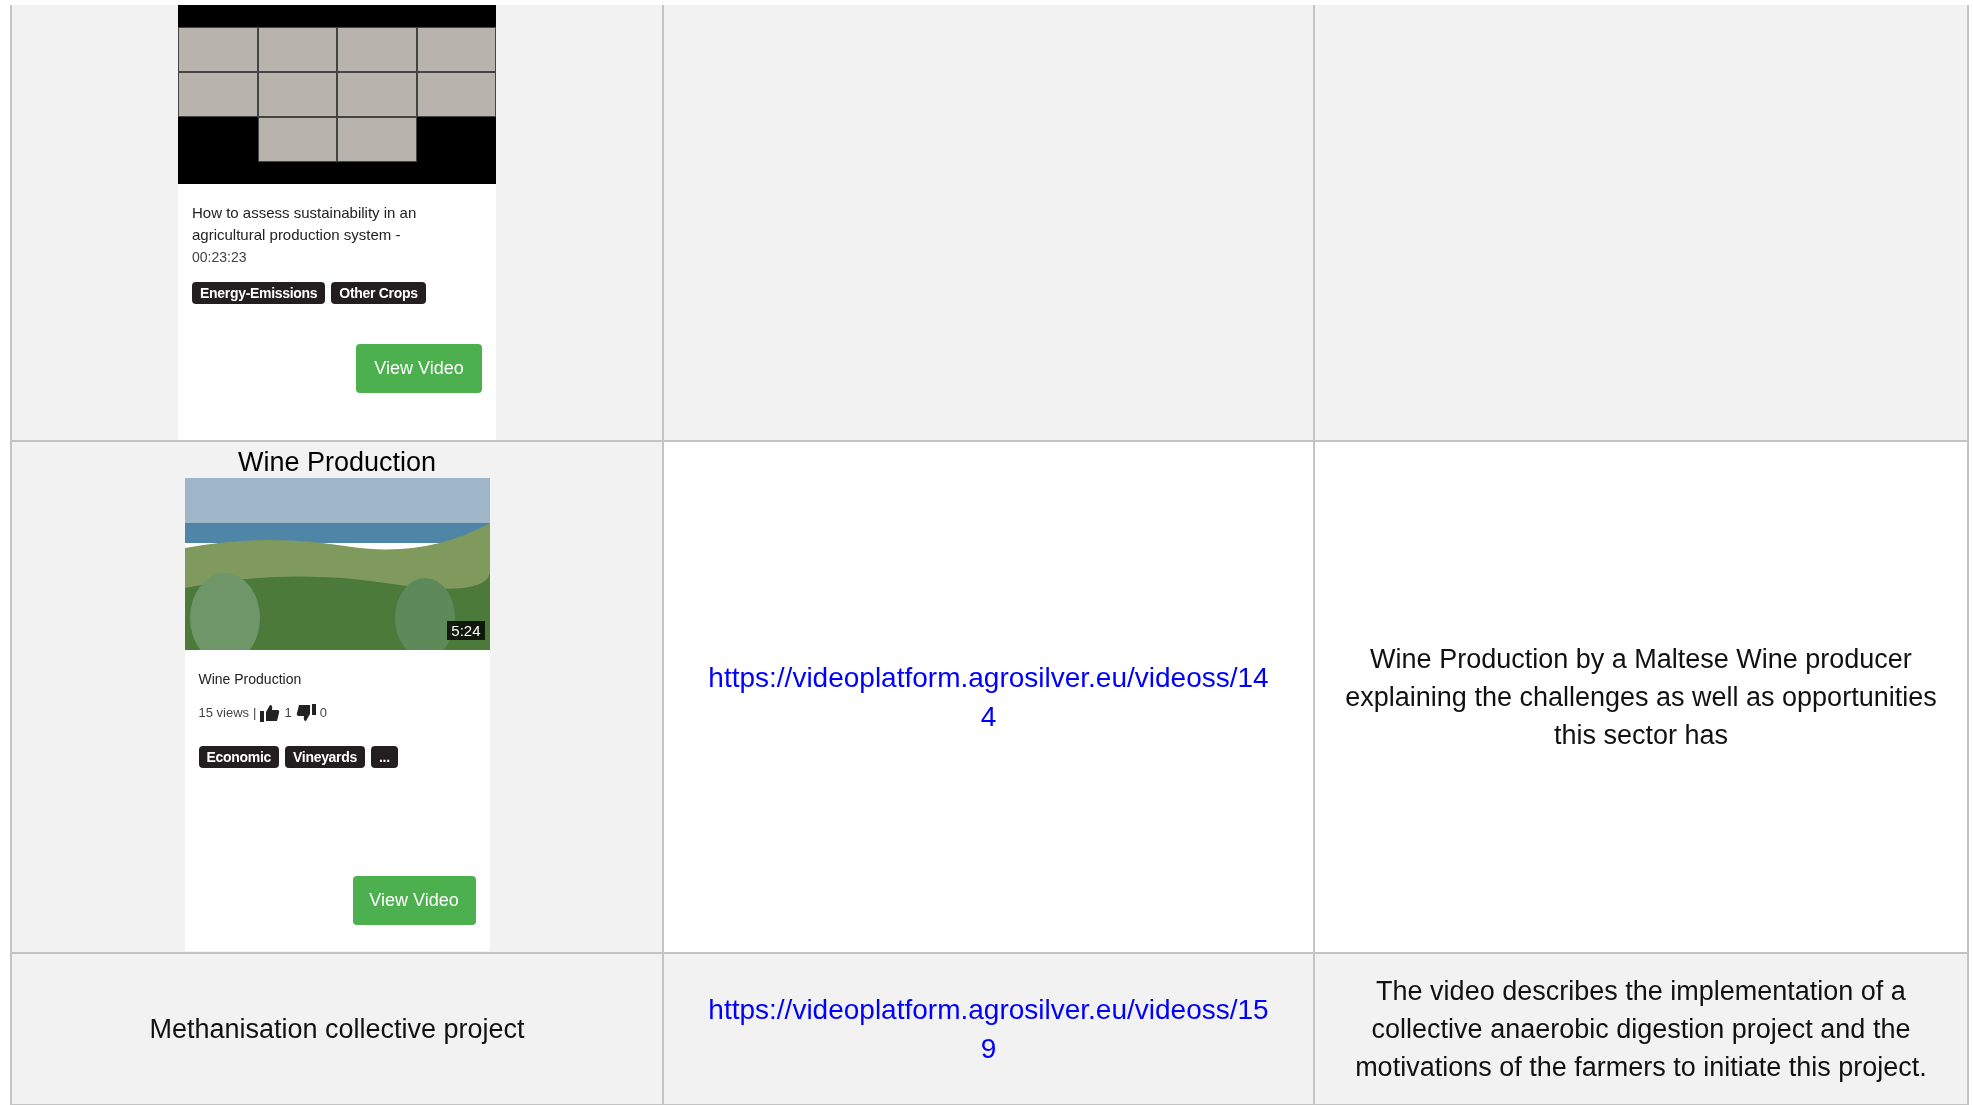 This screenshot has width=1973, height=1105. Describe the element at coordinates (224, 712) in the screenshot. I see `view-count: 15 views` at that location.